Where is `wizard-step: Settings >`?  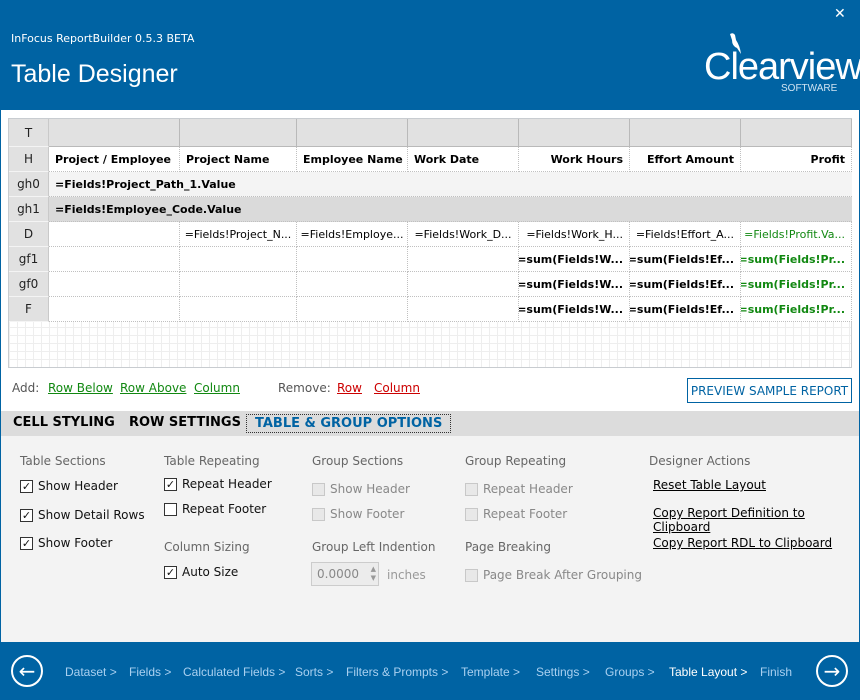 wizard-step: Settings > is located at coordinates (563, 672).